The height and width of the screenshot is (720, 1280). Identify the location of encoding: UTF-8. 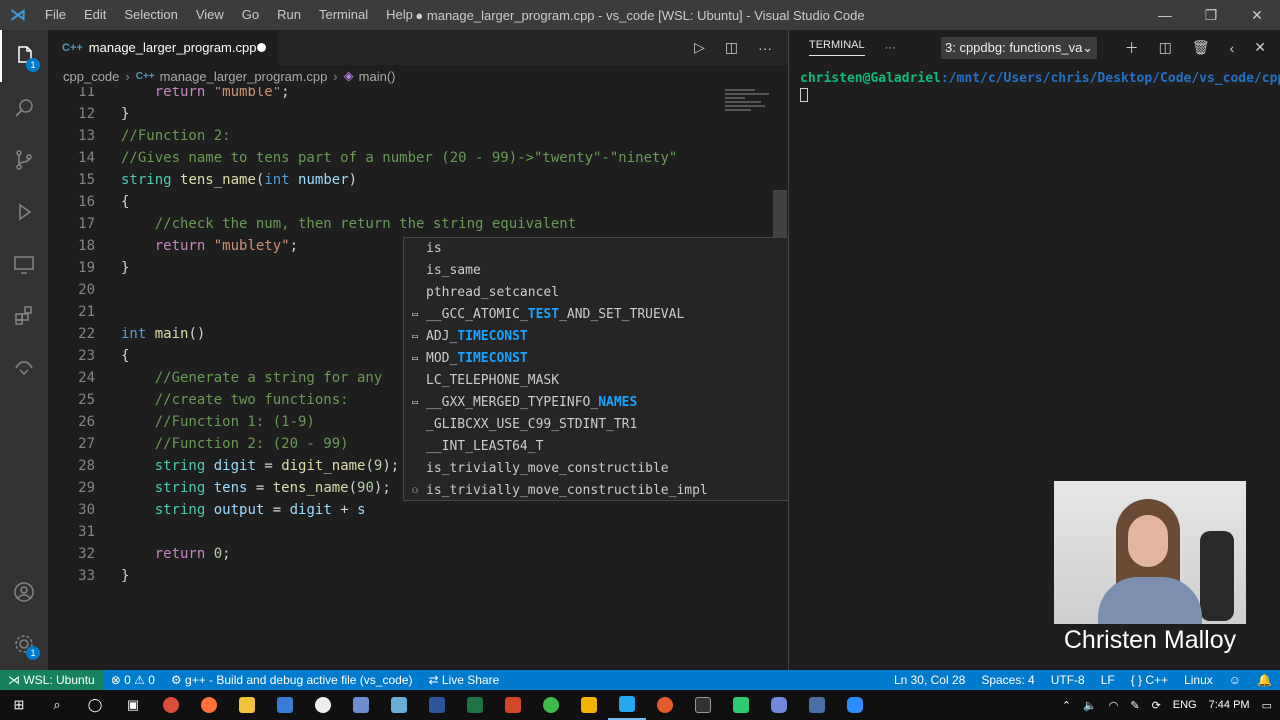
(1068, 680).